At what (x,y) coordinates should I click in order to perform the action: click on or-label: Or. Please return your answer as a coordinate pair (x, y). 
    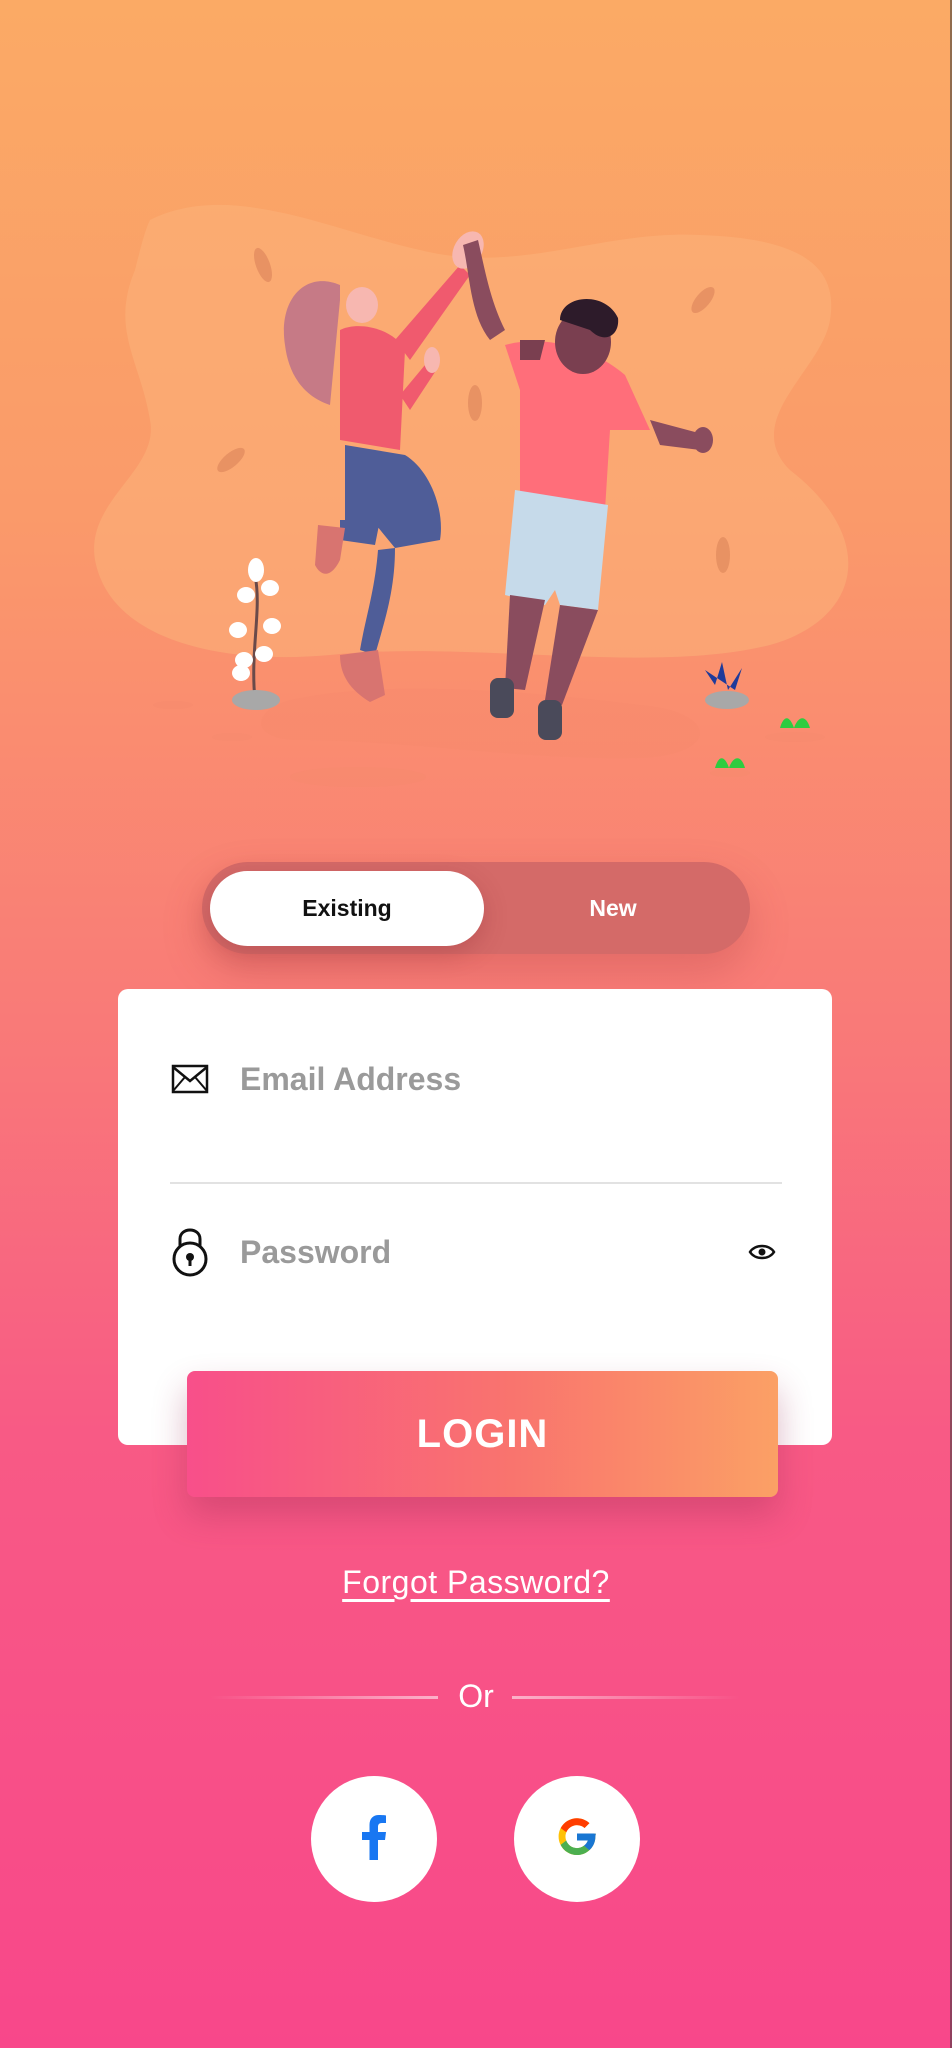
    Looking at the image, I should click on (476, 1696).